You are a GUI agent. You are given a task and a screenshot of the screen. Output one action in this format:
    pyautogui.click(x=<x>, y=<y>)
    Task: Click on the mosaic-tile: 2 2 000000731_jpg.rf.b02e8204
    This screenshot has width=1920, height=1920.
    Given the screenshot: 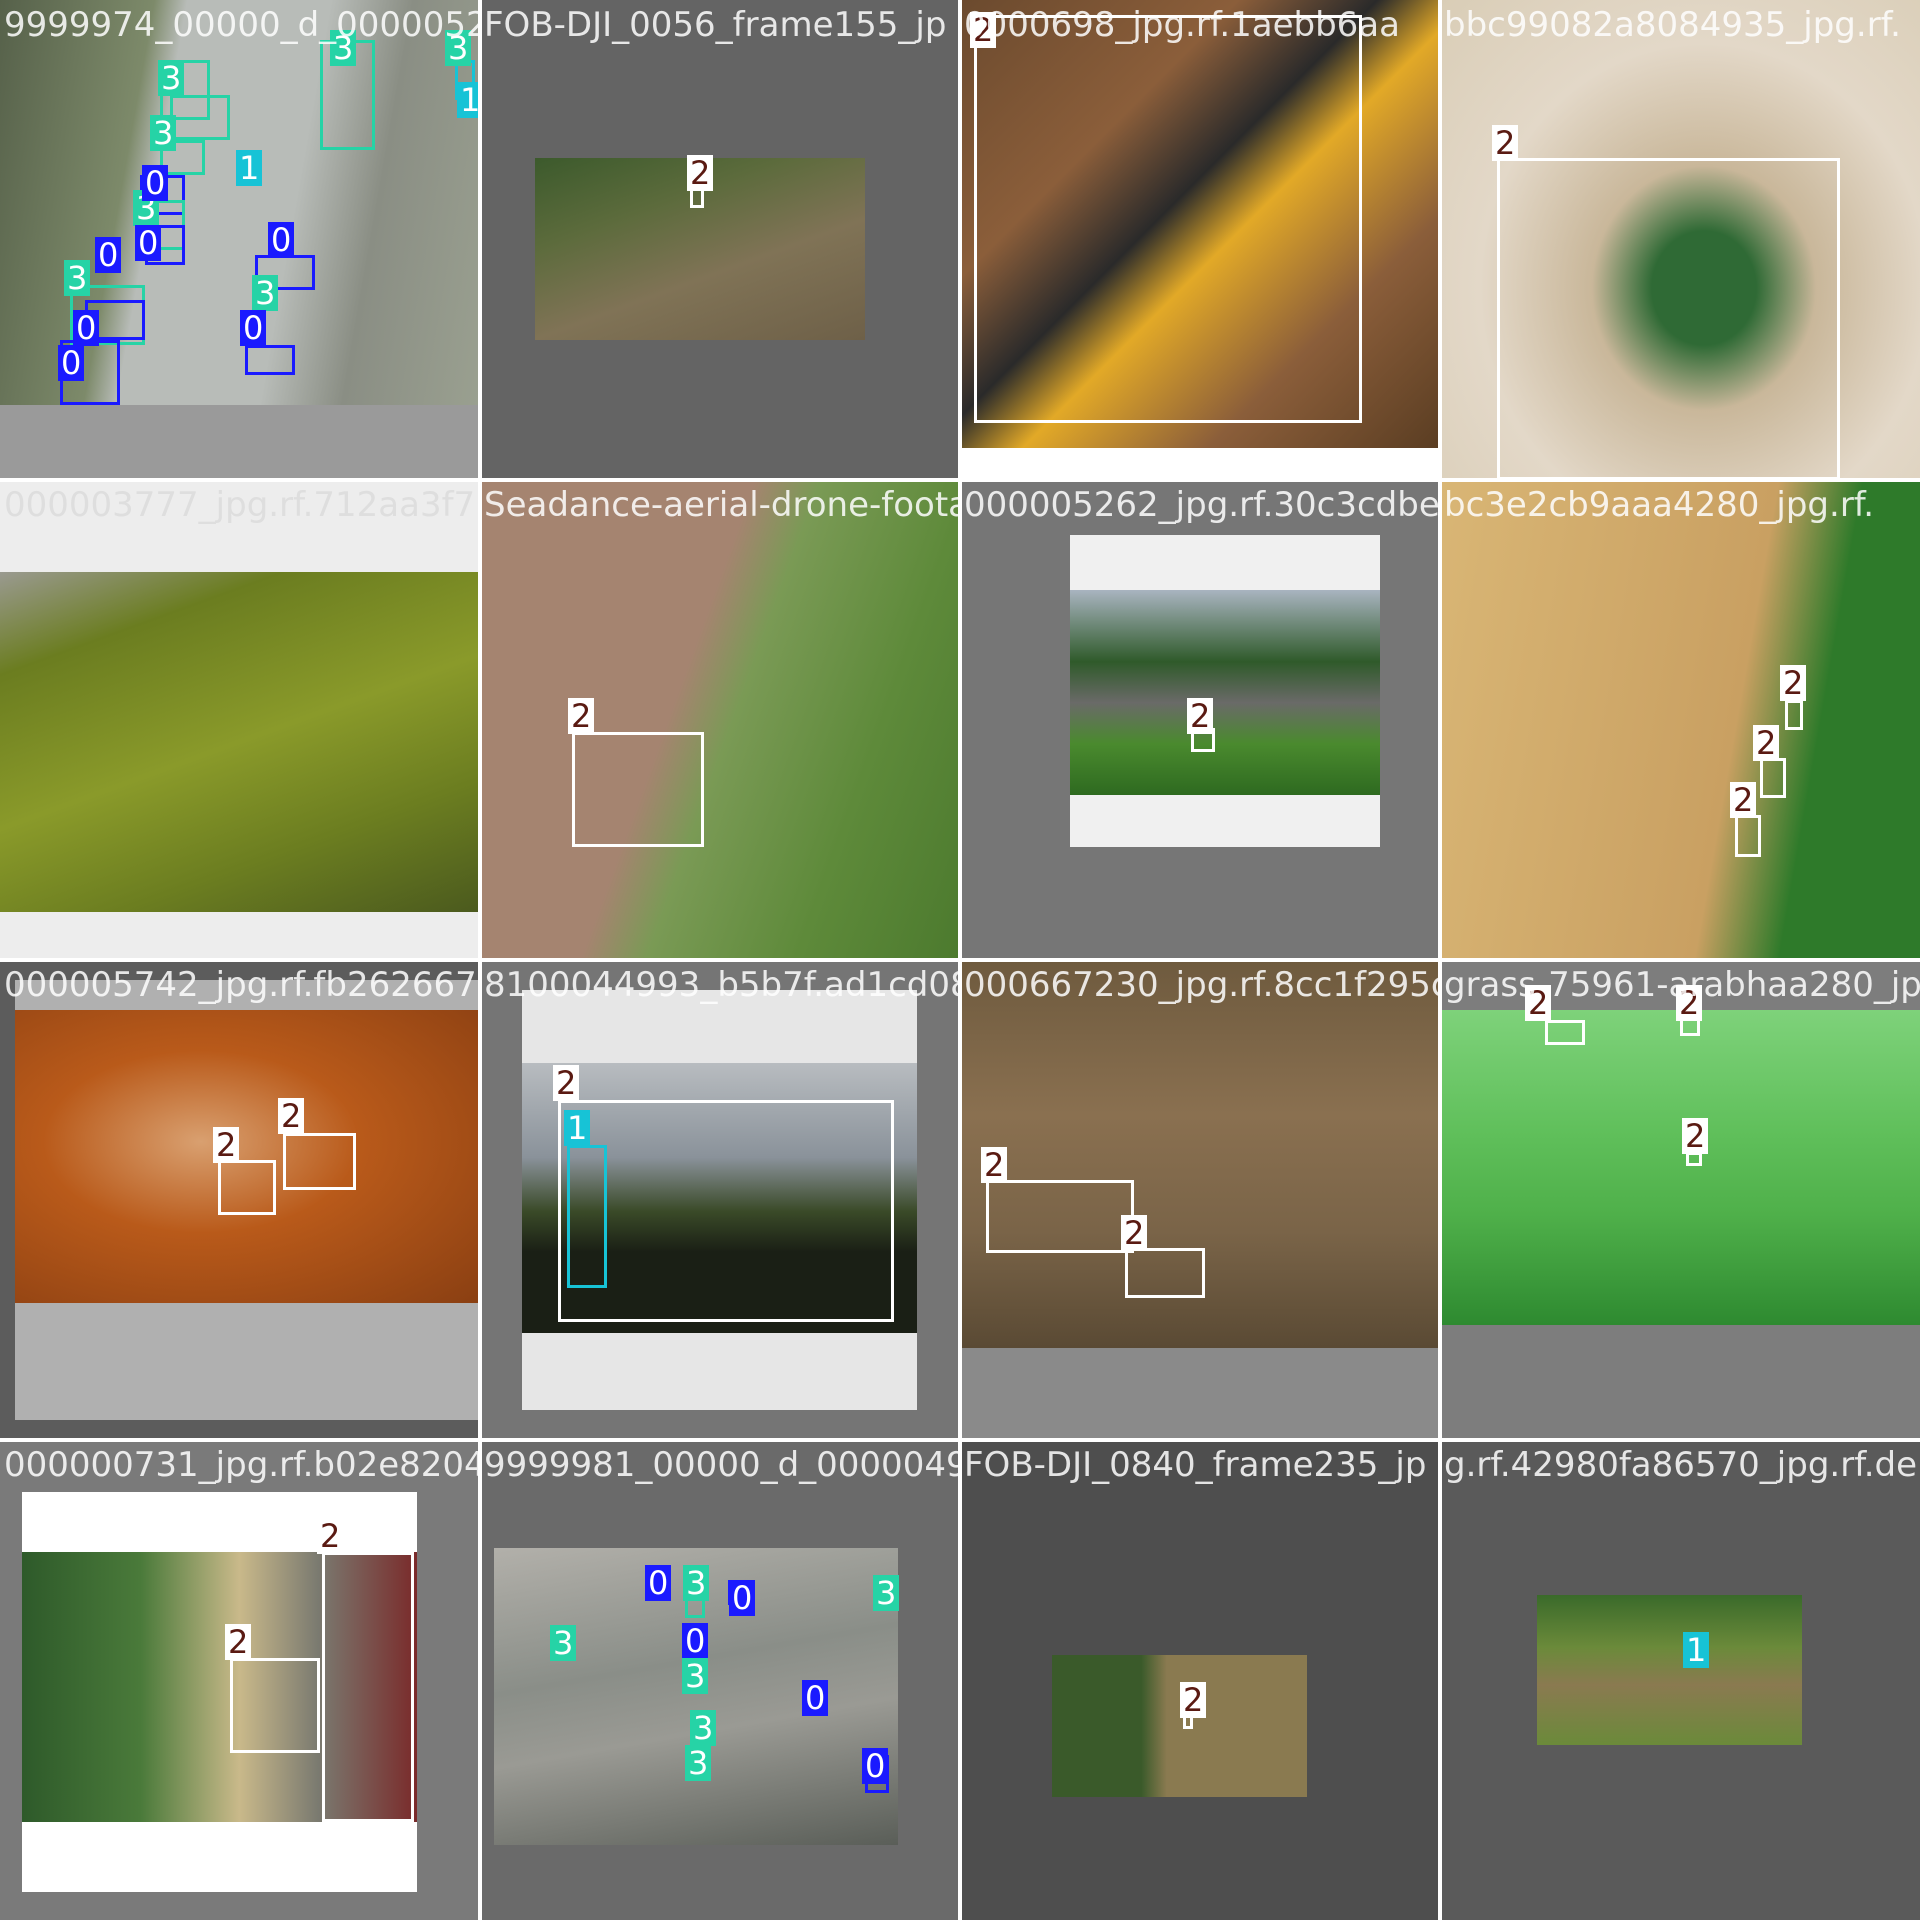 What is the action you would take?
    pyautogui.click(x=240, y=1680)
    